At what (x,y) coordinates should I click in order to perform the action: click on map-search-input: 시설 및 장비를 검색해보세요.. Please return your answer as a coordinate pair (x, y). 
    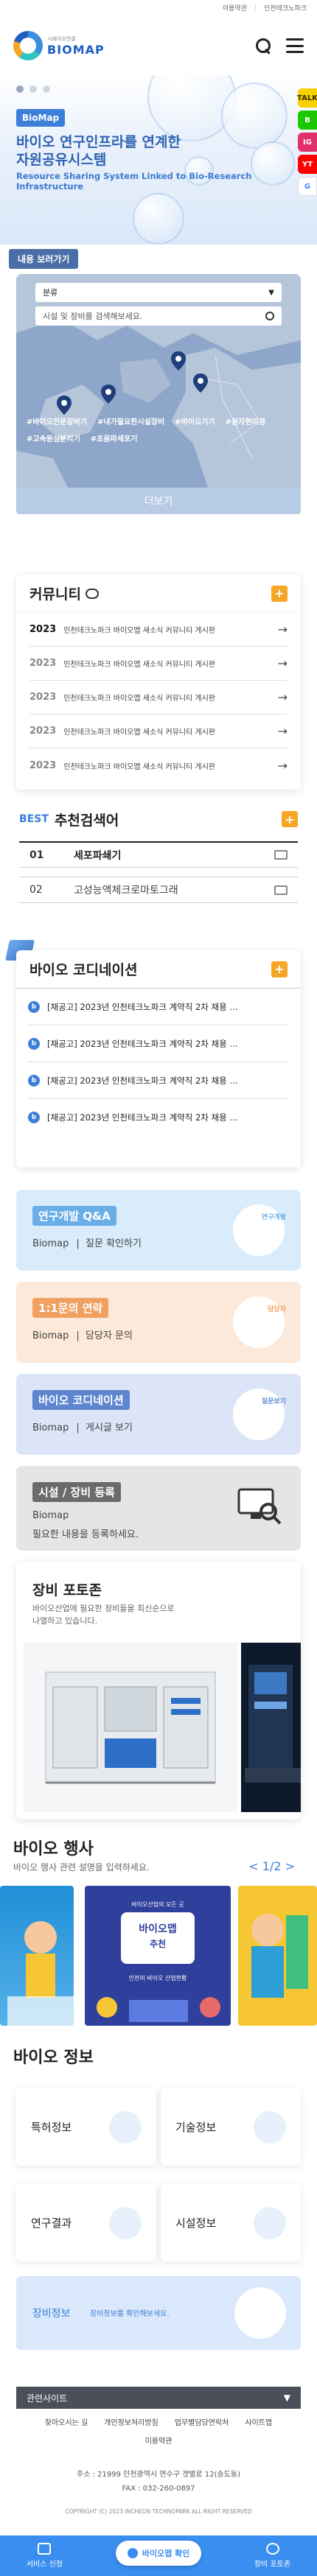
    Looking at the image, I should click on (158, 316).